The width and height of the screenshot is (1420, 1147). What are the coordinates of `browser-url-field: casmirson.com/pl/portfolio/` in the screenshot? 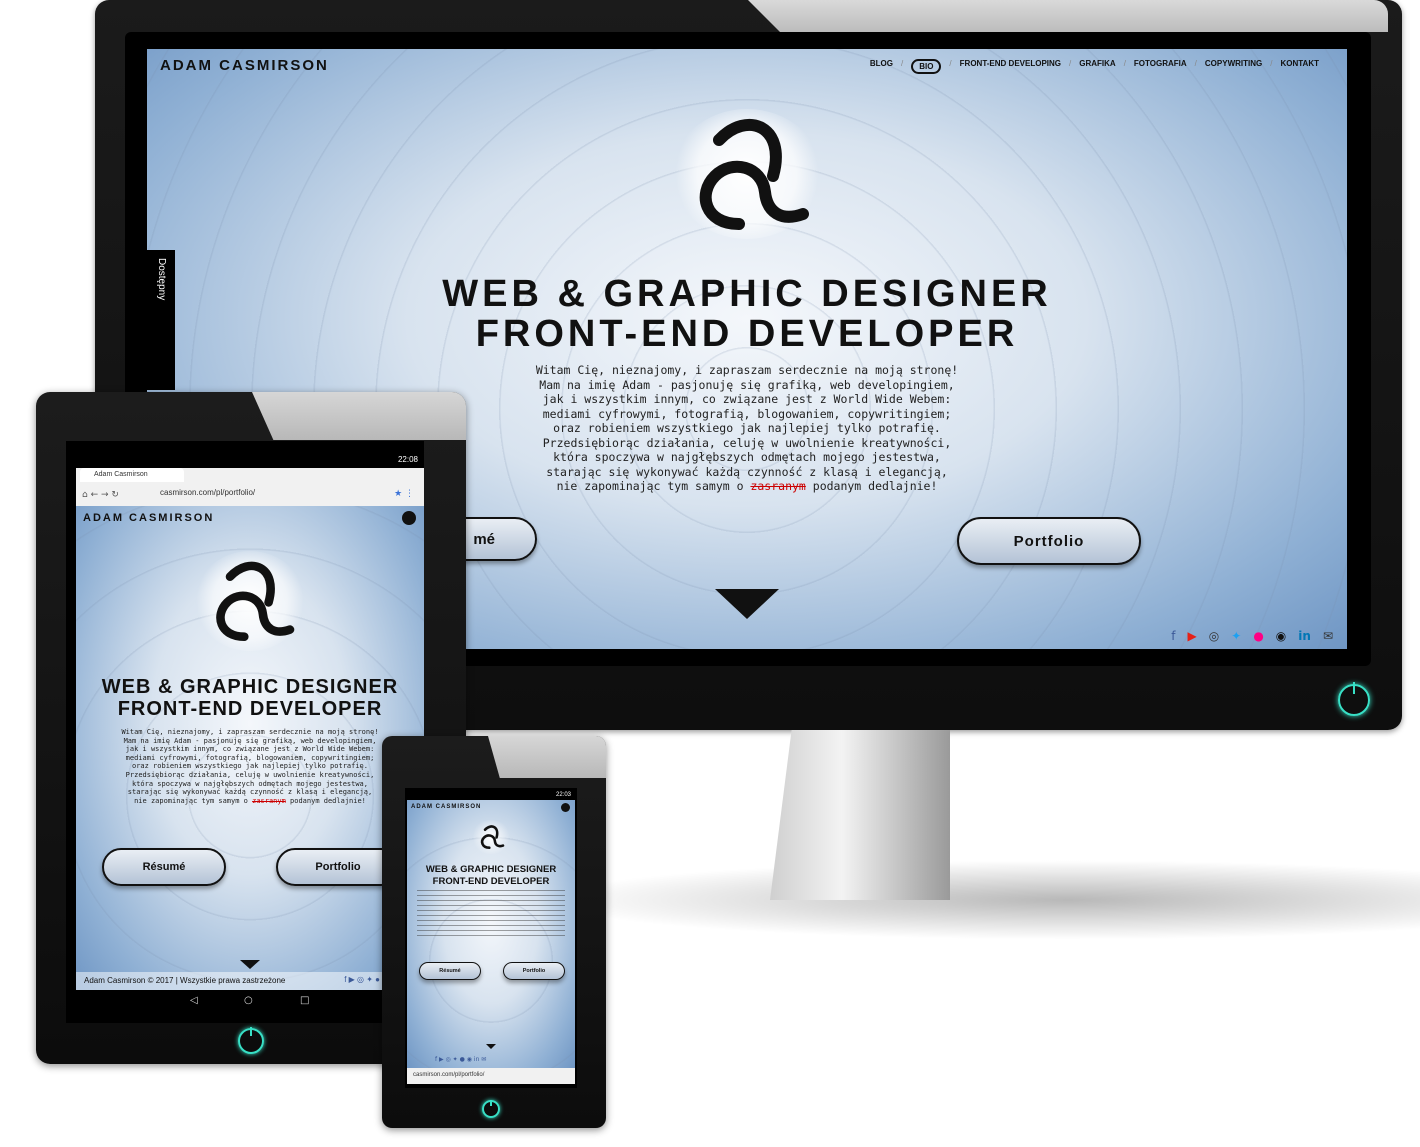 It's located at (275, 494).